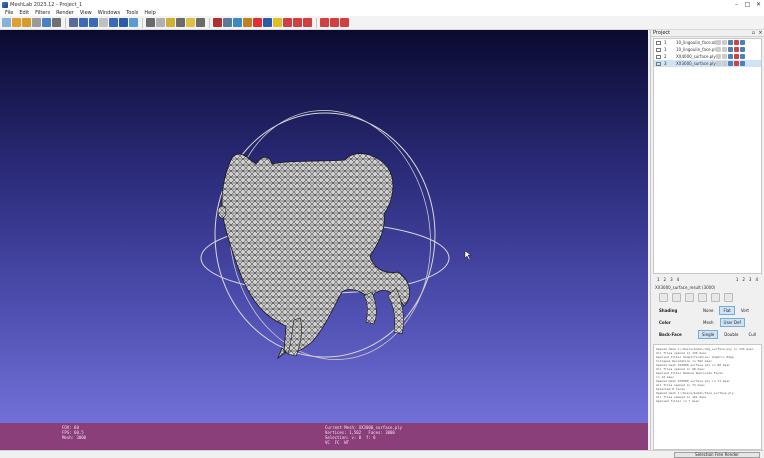 This screenshot has width=764, height=458. Describe the element at coordinates (16, 22) in the screenshot. I see `toolbar-tool-0-1-icon` at that location.